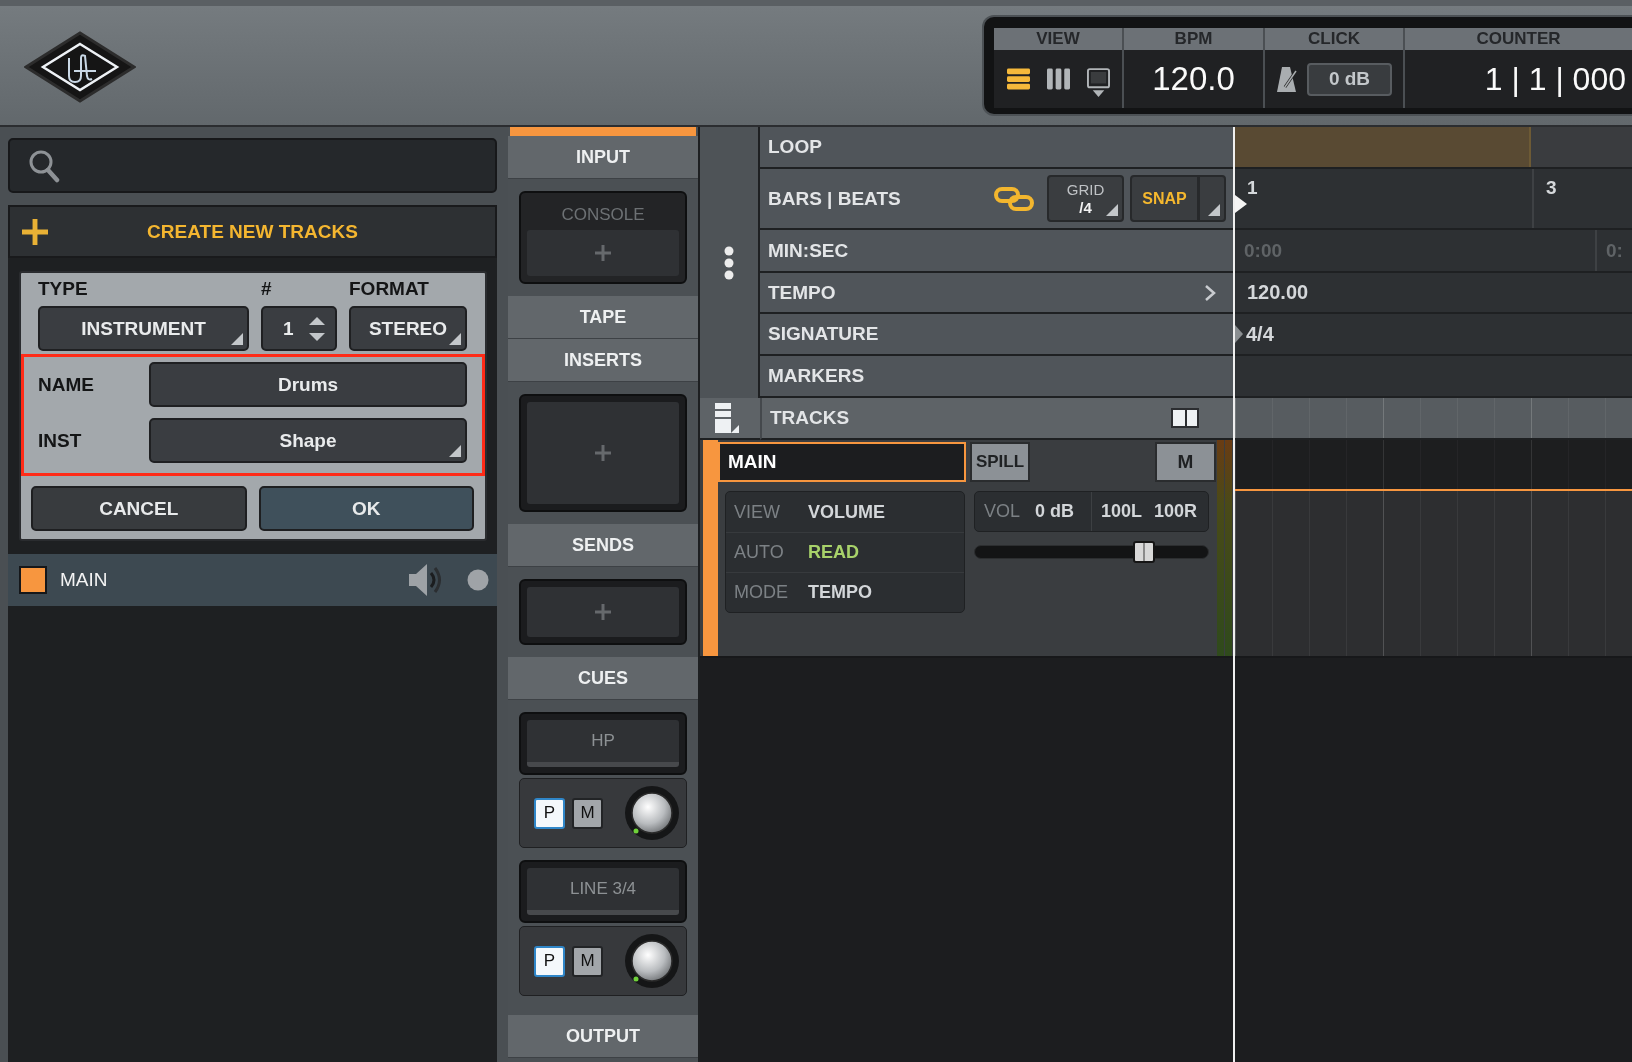 This screenshot has width=1632, height=1062. Describe the element at coordinates (1164, 198) in the screenshot. I see `snap-button: SNAP` at that location.